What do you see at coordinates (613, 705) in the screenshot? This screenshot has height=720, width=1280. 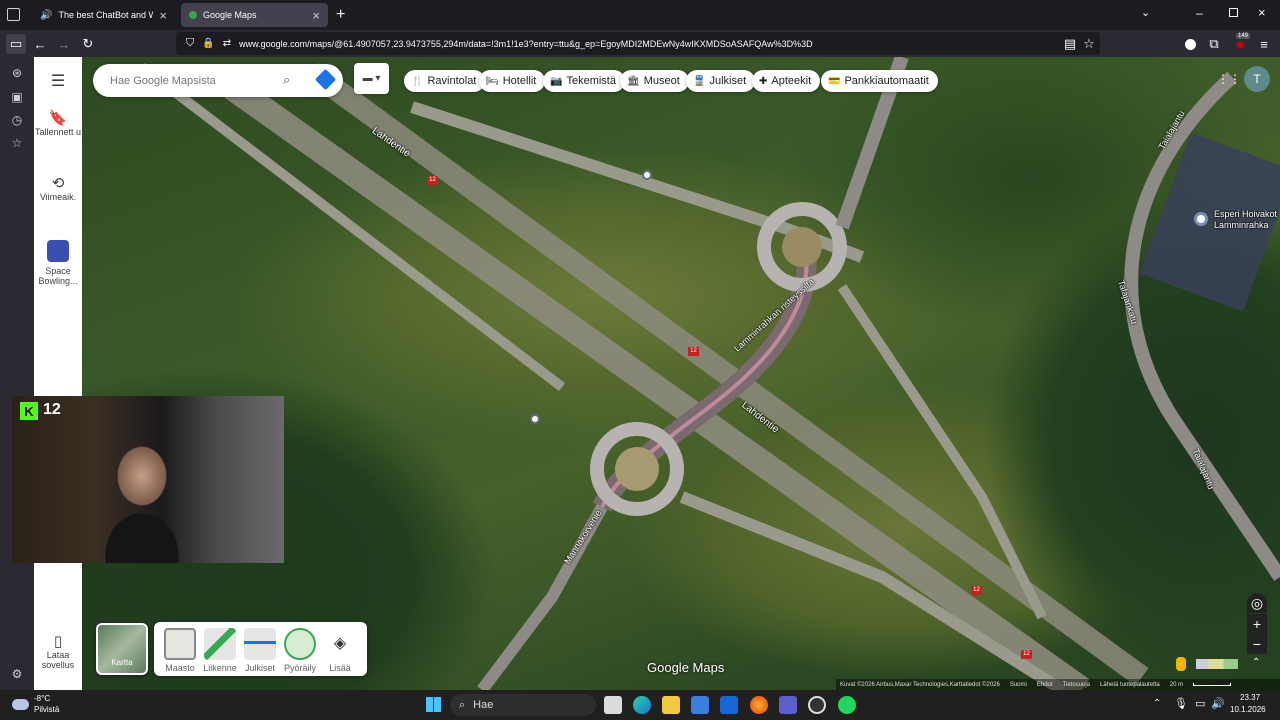 I see `task-view-icon` at bounding box center [613, 705].